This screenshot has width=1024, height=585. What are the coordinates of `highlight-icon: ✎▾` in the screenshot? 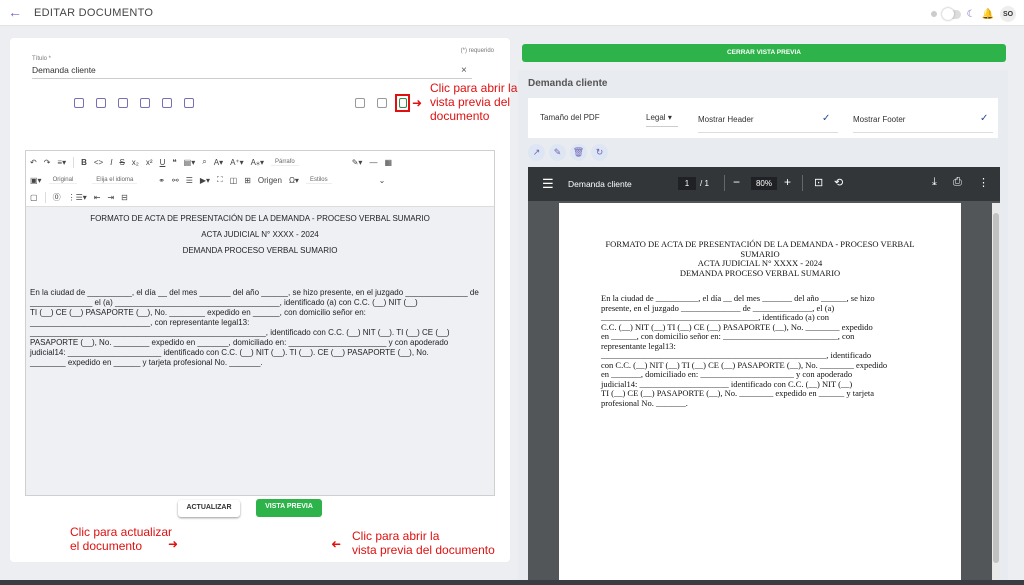 It's located at (357, 162).